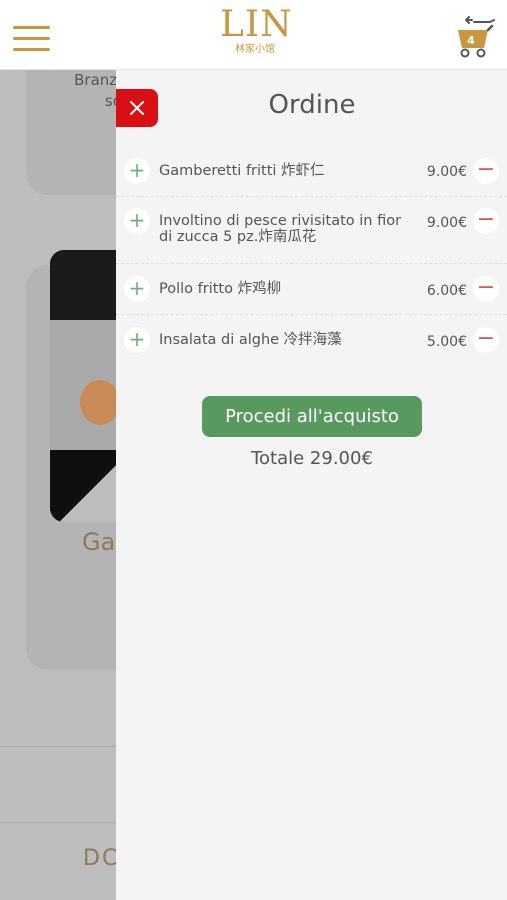 The width and height of the screenshot is (507, 900). I want to click on close-icon, so click(137, 108).